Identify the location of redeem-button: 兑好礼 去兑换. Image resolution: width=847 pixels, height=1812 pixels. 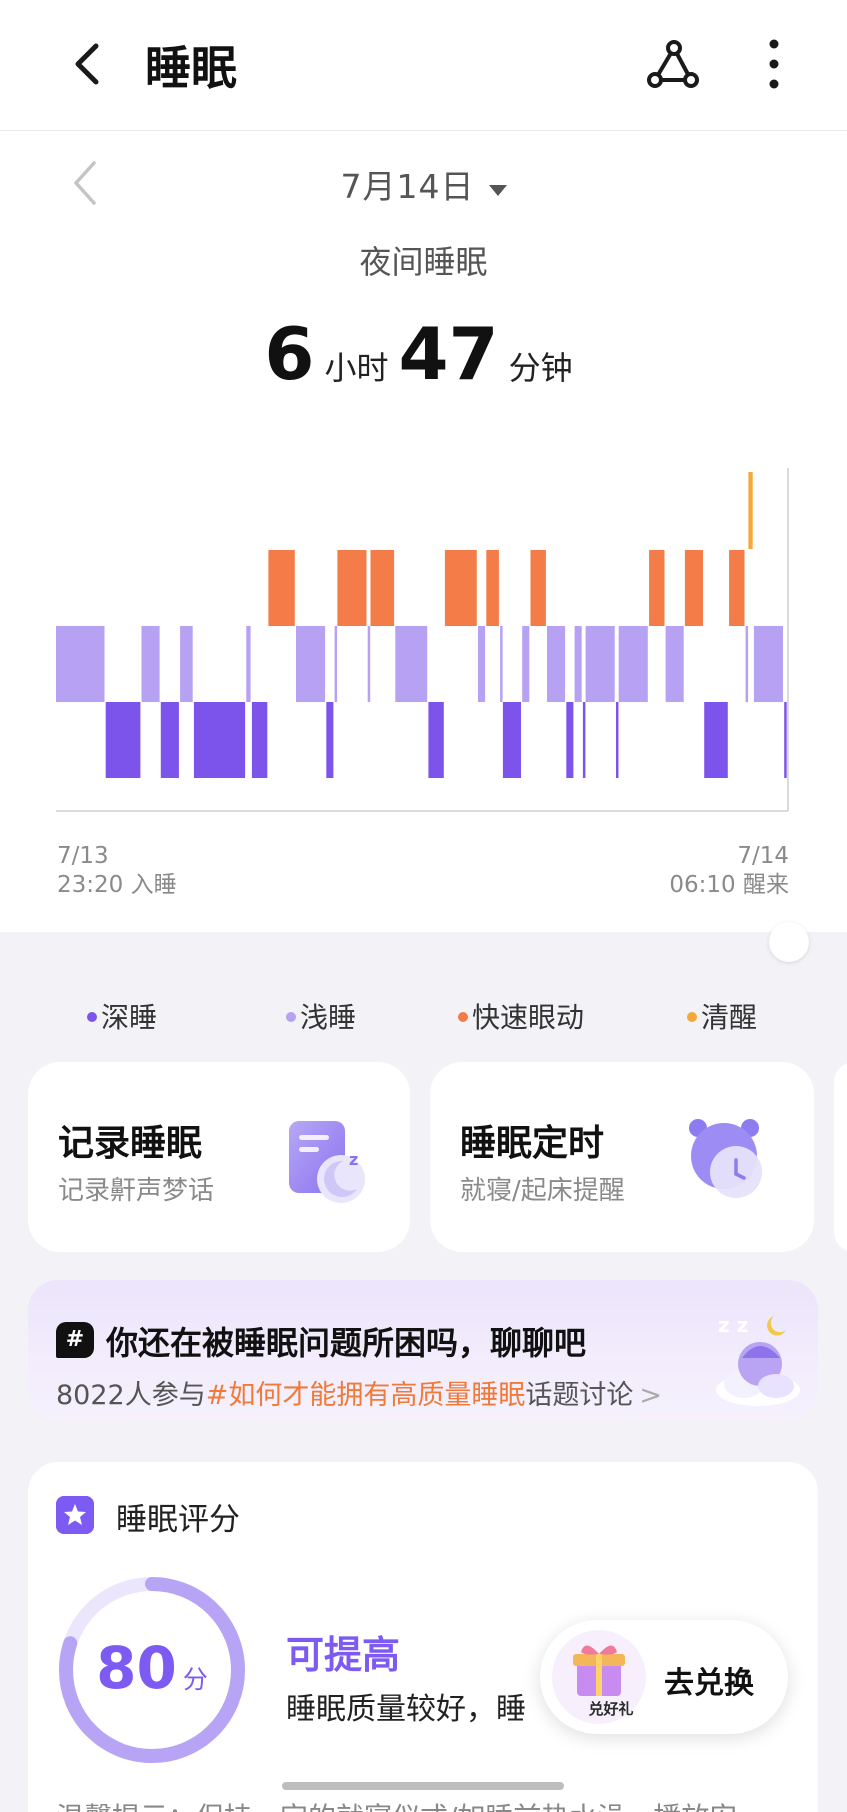
(664, 1677).